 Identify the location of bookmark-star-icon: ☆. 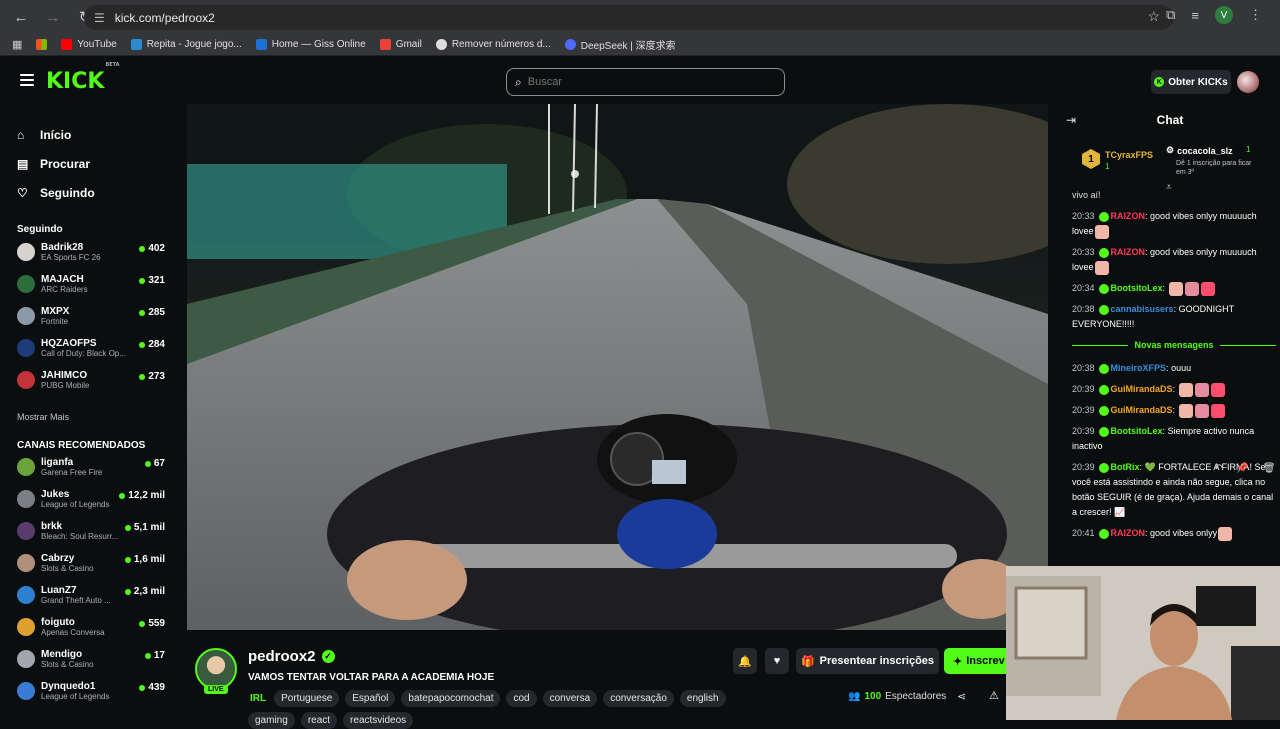
(1153, 16).